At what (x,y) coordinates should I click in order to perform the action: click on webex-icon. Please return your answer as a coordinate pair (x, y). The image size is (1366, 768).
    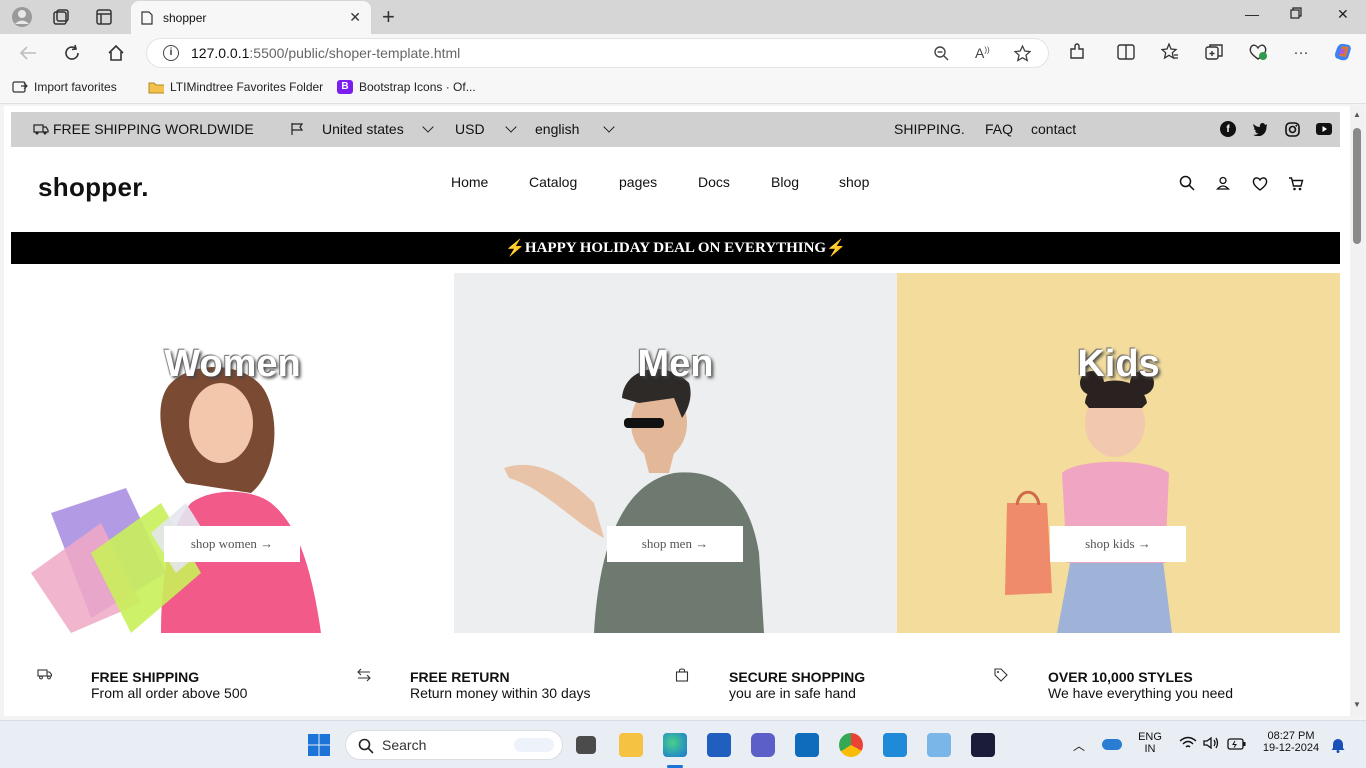
    Looking at the image, I should click on (983, 745).